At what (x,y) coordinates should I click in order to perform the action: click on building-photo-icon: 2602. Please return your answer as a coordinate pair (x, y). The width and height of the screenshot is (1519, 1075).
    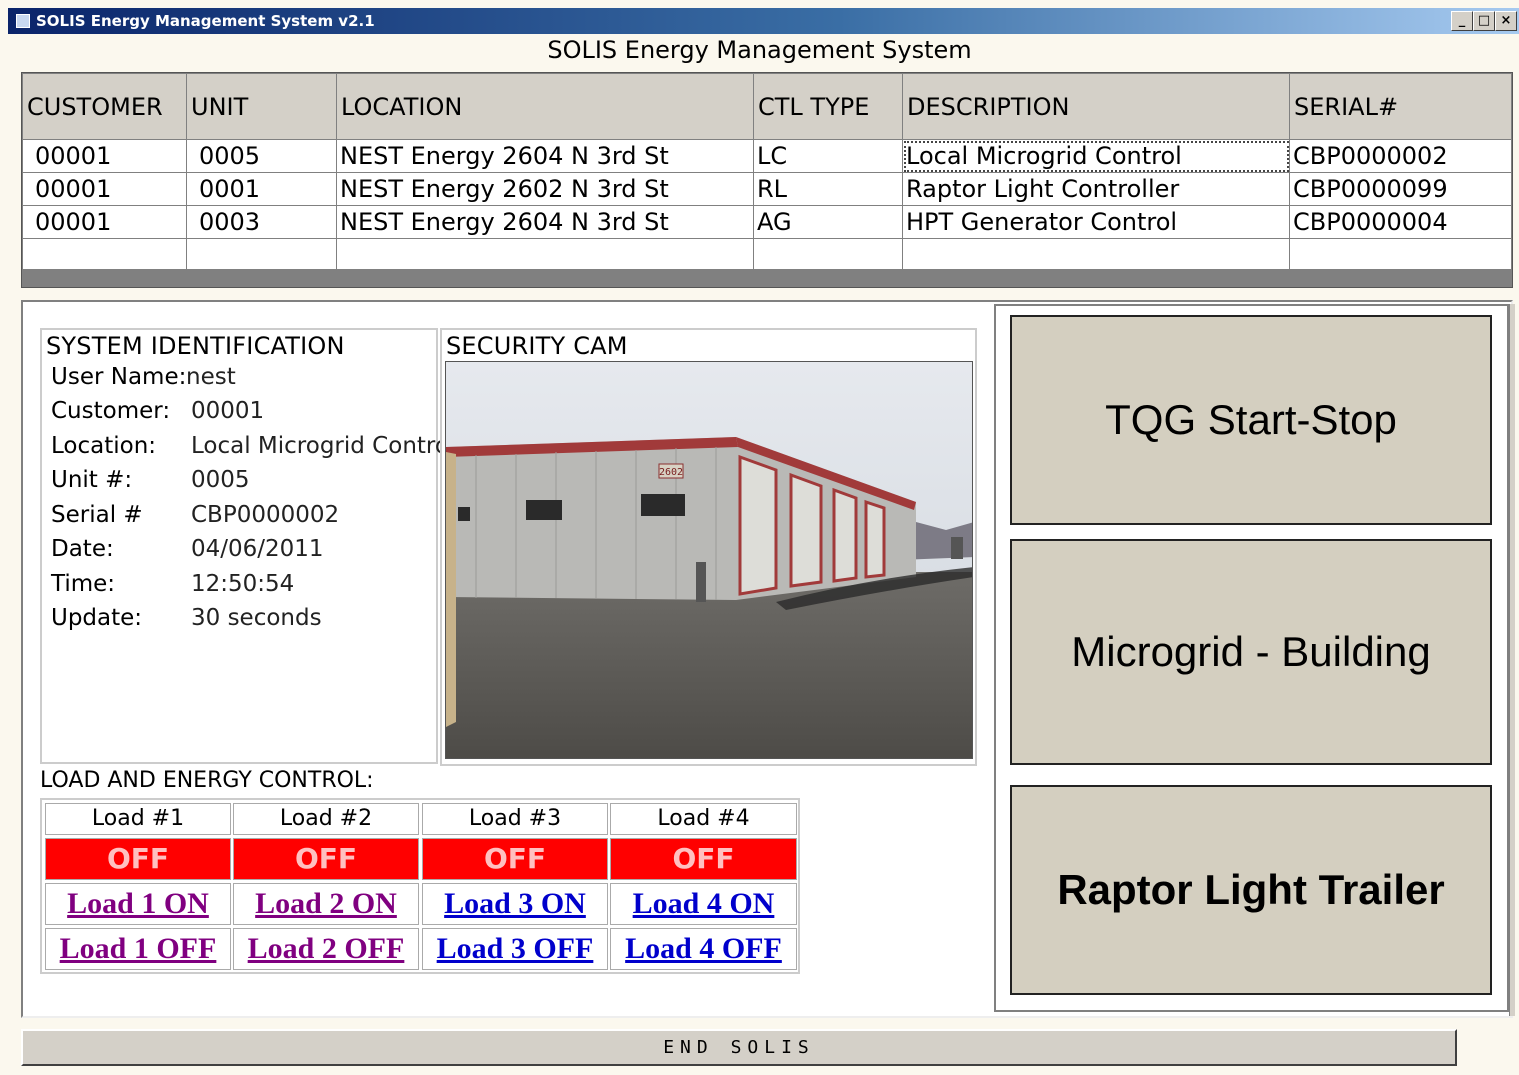
    Looking at the image, I should click on (709, 560).